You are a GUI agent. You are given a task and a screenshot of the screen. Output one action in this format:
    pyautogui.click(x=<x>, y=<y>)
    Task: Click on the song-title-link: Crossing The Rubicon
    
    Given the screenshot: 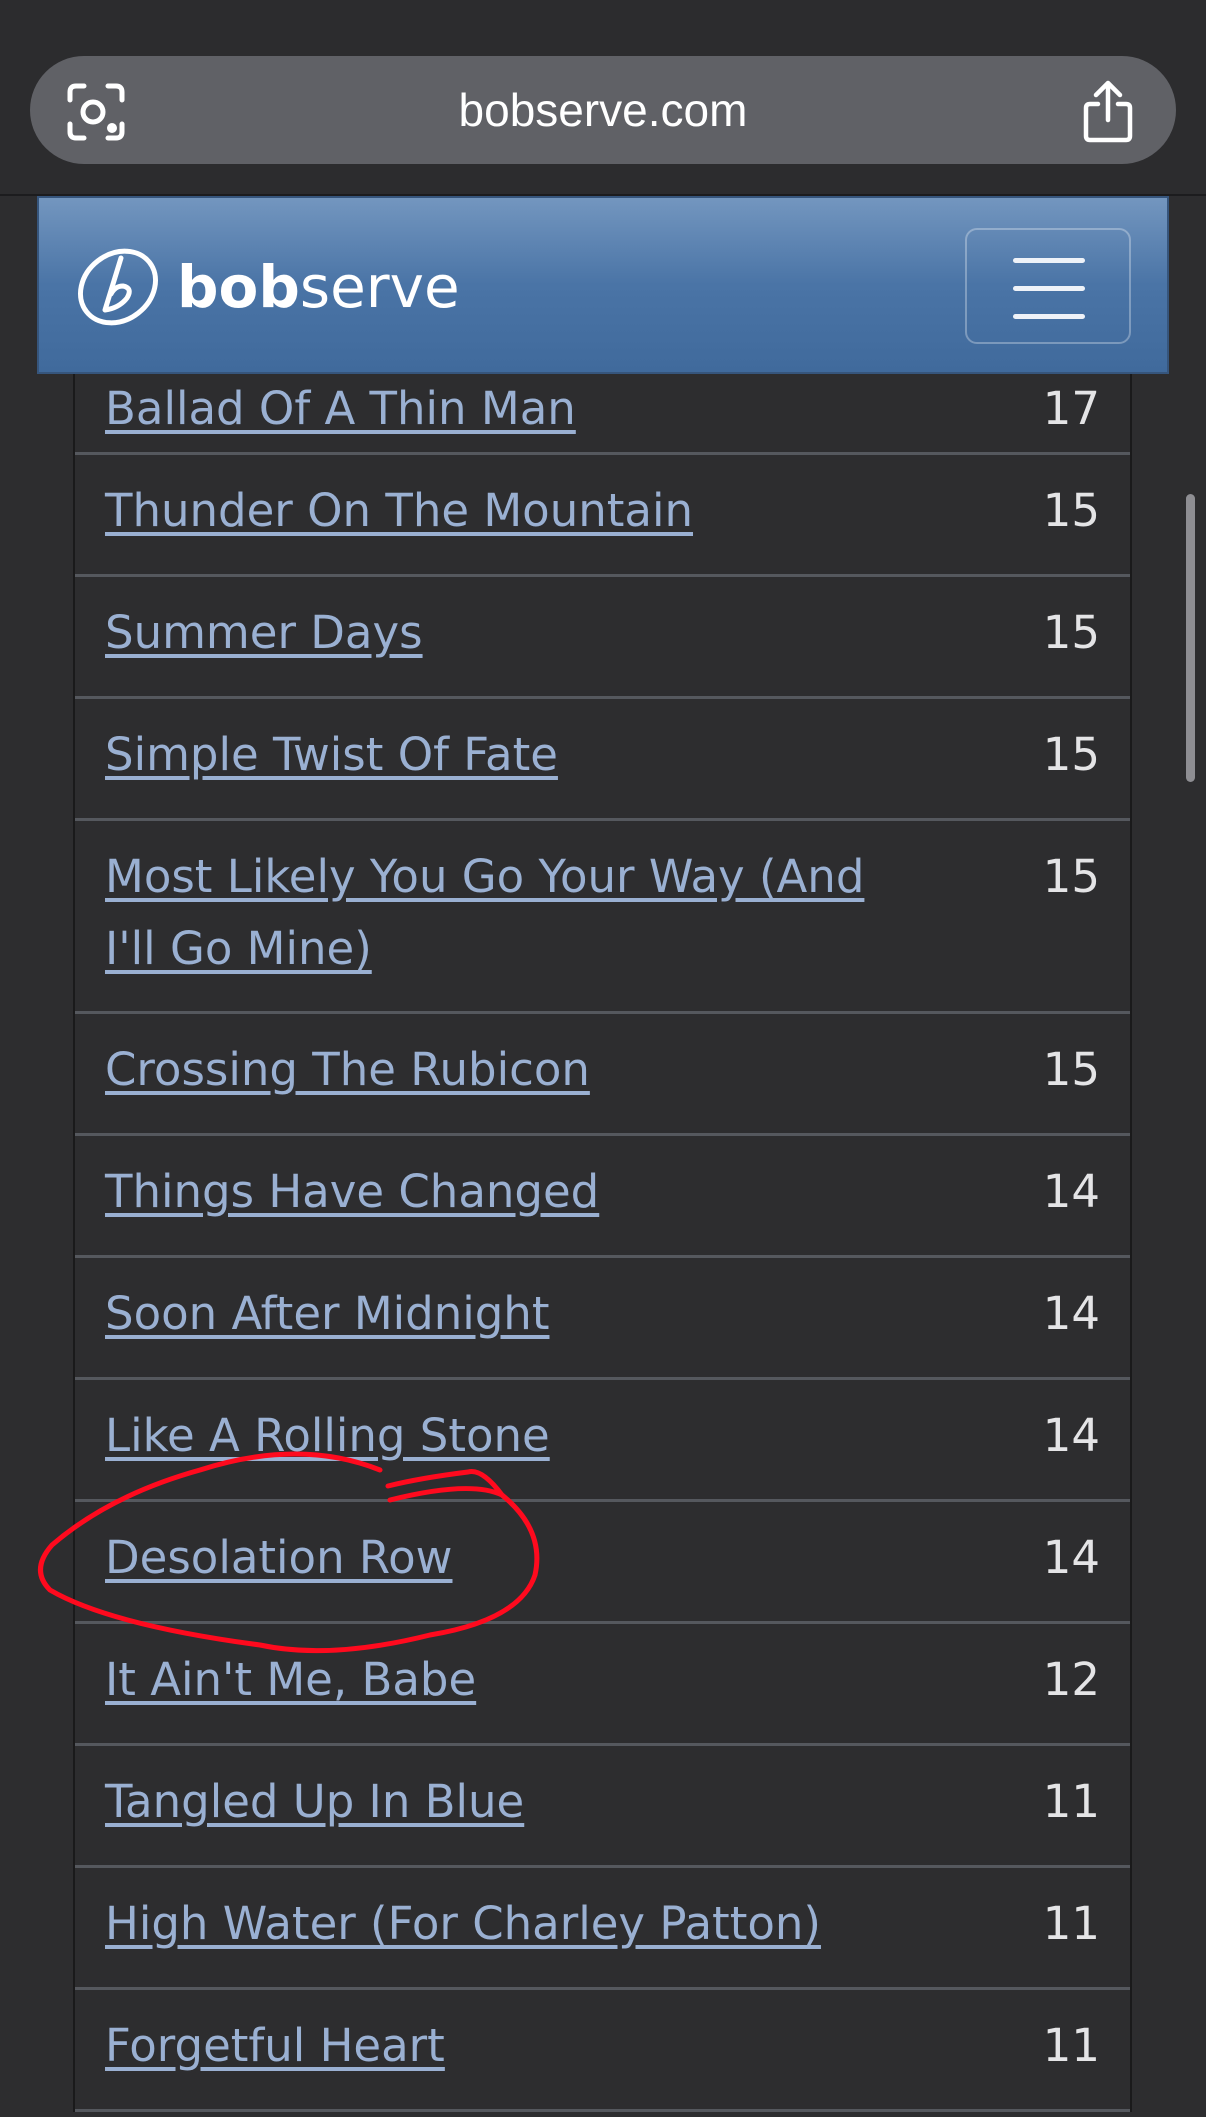 What is the action you would take?
    pyautogui.click(x=485, y=1070)
    